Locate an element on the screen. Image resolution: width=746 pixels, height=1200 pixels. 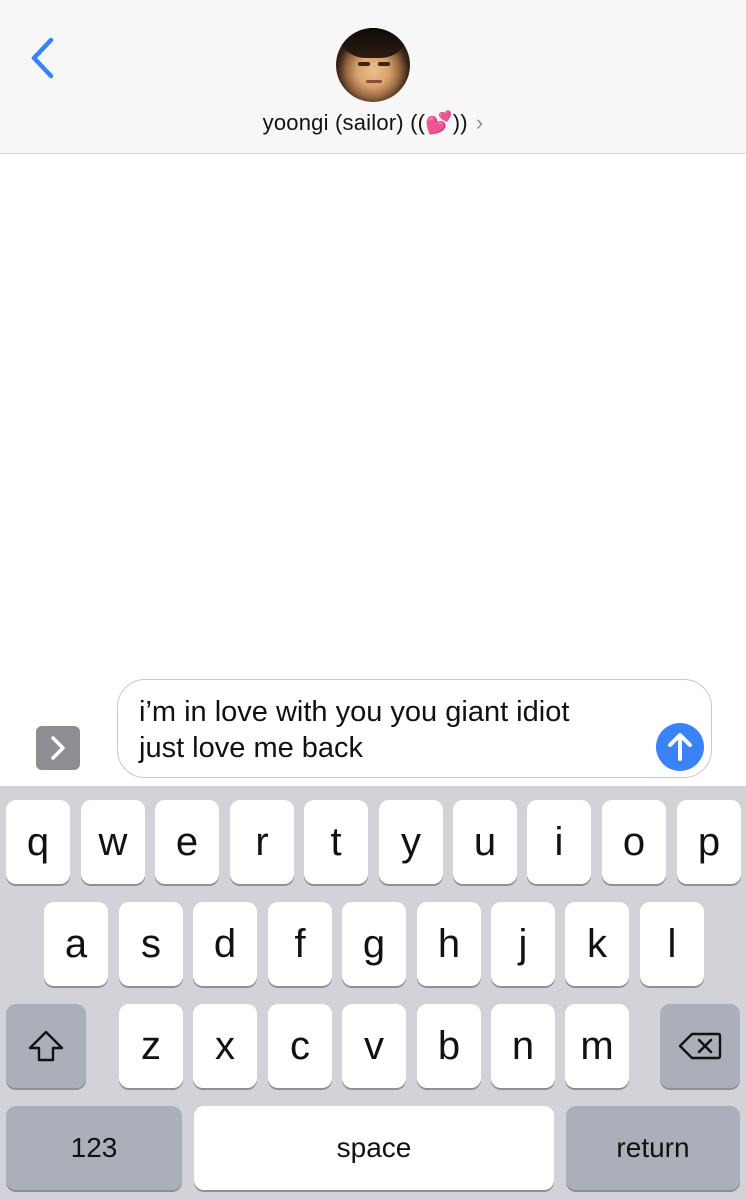
send-button is located at coordinates (680, 747).